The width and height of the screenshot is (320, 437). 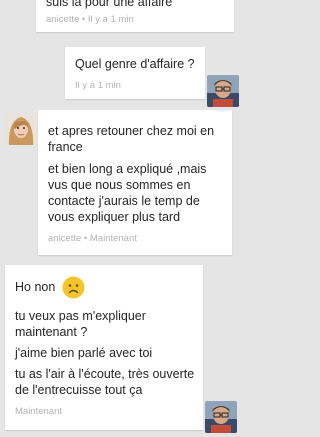 What do you see at coordinates (90, 19) in the screenshot?
I see `message-meta: anicette • Il y a 1 min` at bounding box center [90, 19].